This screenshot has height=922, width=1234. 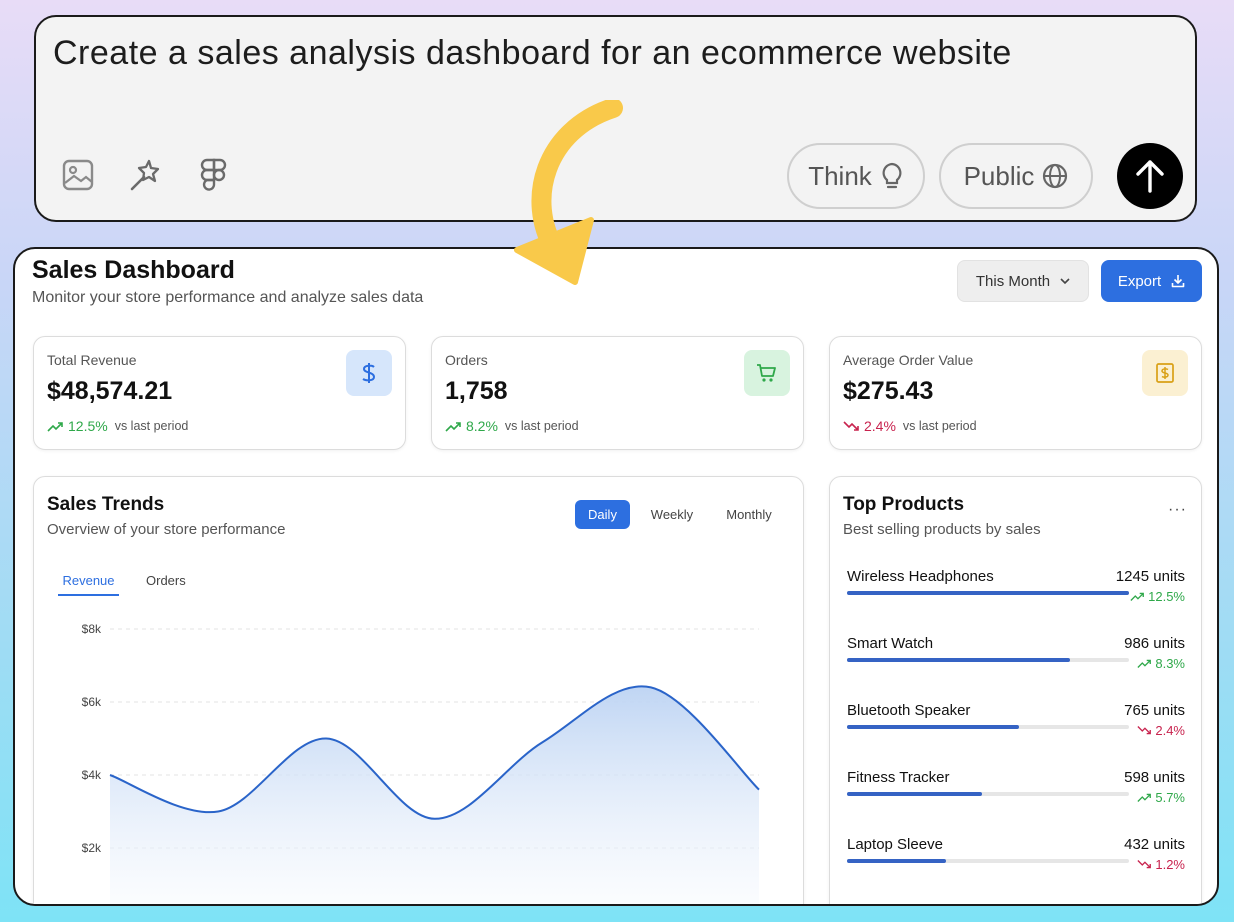 What do you see at coordinates (909, 710) in the screenshot?
I see `product-name: Bluetooth Speaker` at bounding box center [909, 710].